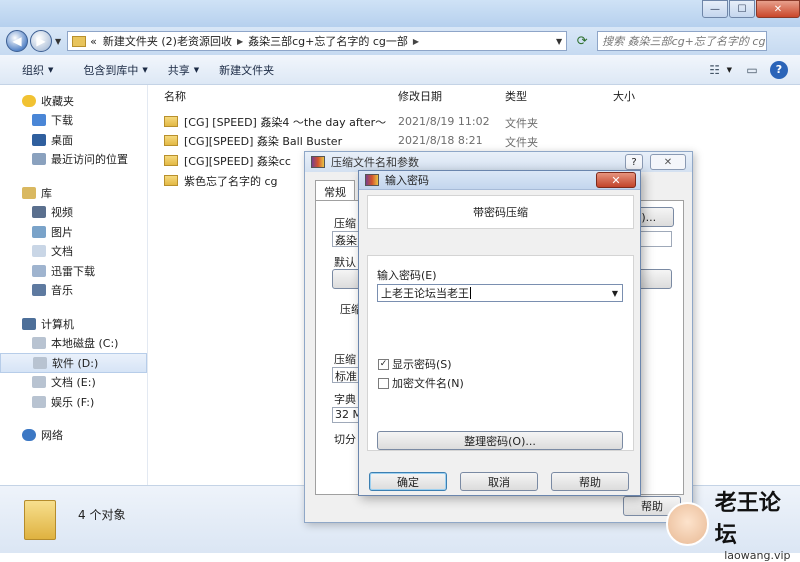  What do you see at coordinates (39, 251) in the screenshot?
I see `document-icon` at bounding box center [39, 251].